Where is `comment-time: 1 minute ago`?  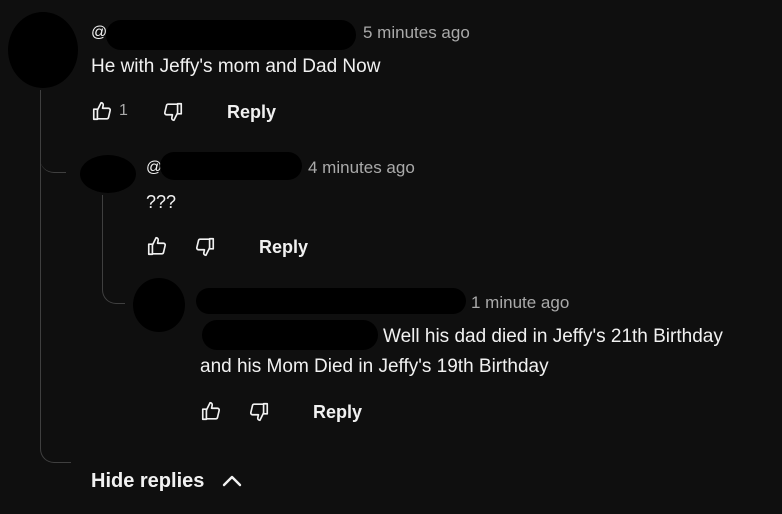
comment-time: 1 minute ago is located at coordinates (520, 303).